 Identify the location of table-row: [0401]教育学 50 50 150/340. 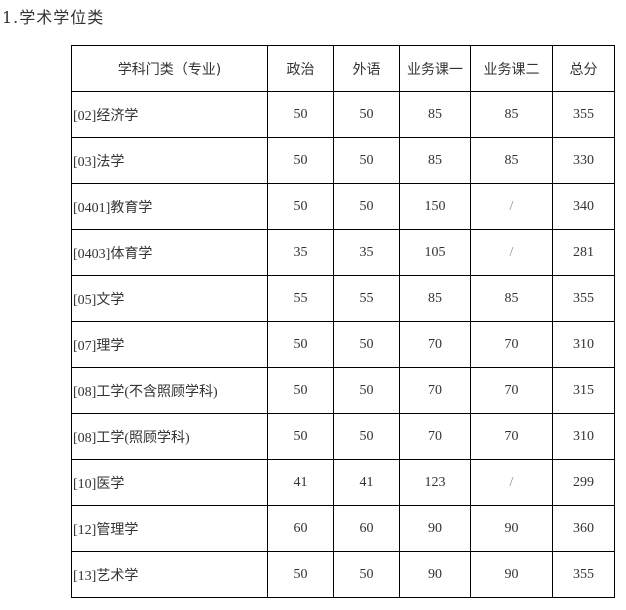
(343, 206).